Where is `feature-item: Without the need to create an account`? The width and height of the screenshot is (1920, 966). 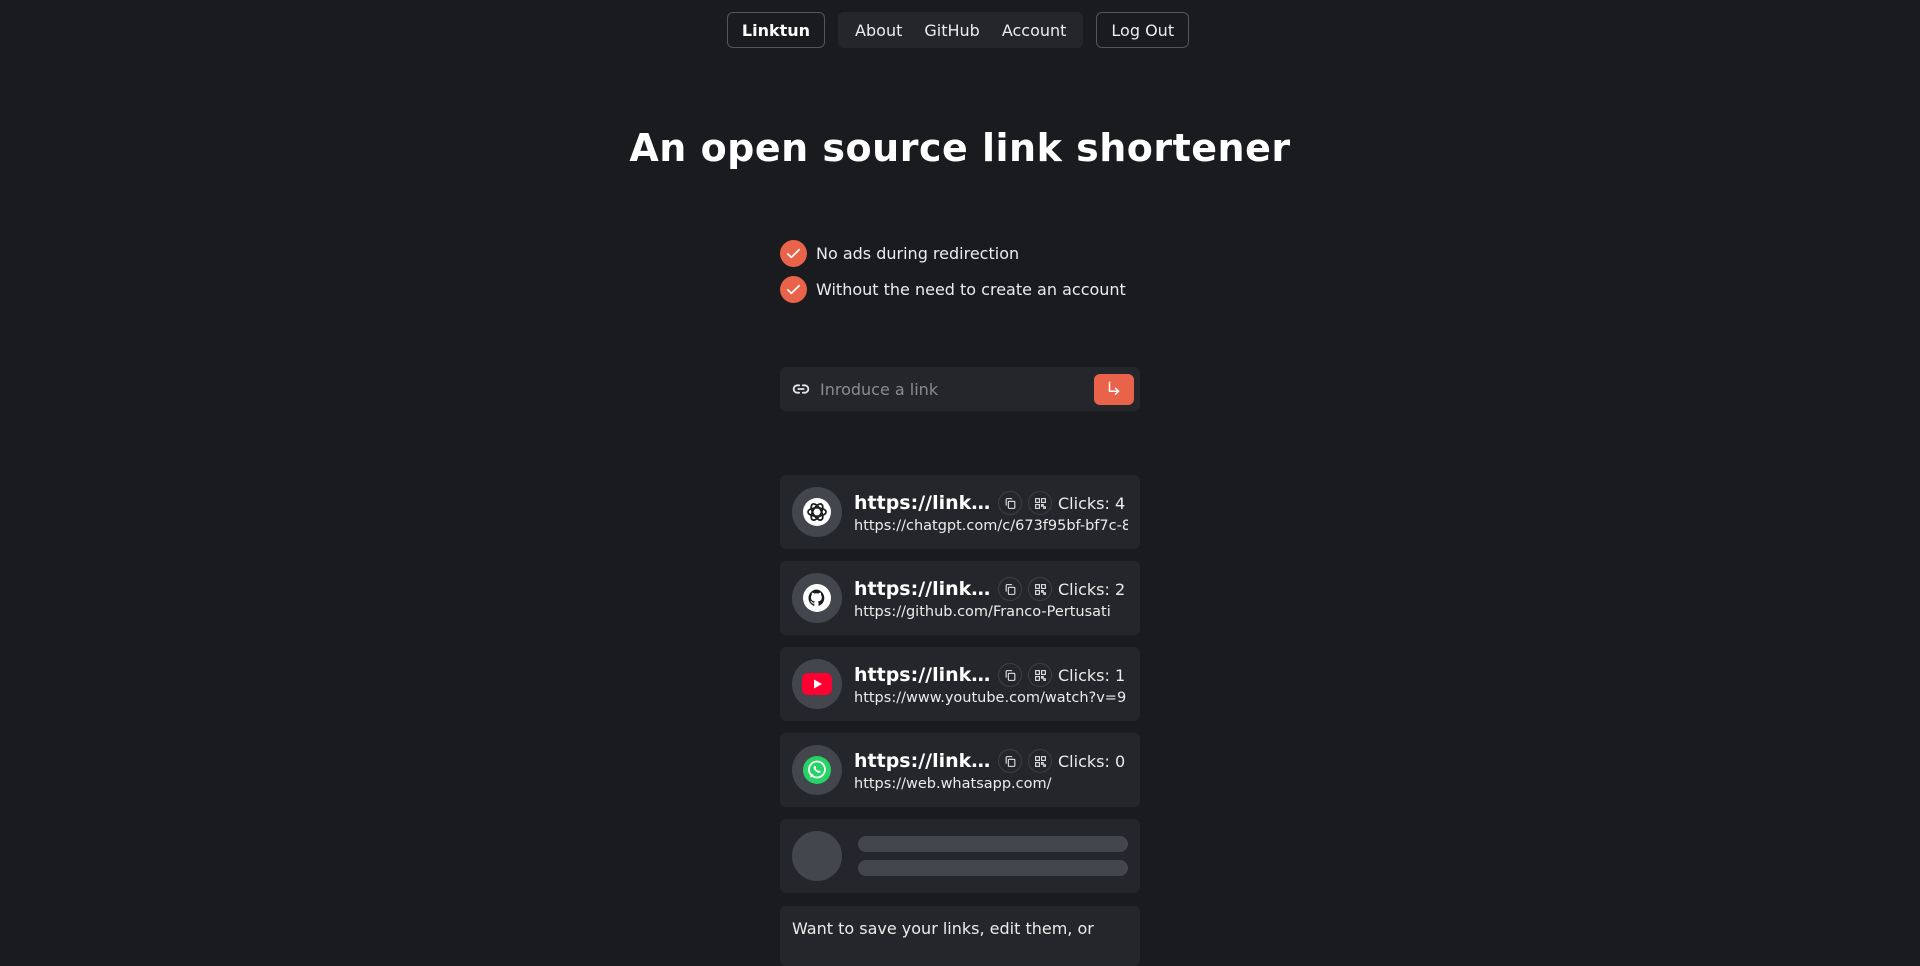
feature-item: Without the need to create an account is located at coordinates (953, 289).